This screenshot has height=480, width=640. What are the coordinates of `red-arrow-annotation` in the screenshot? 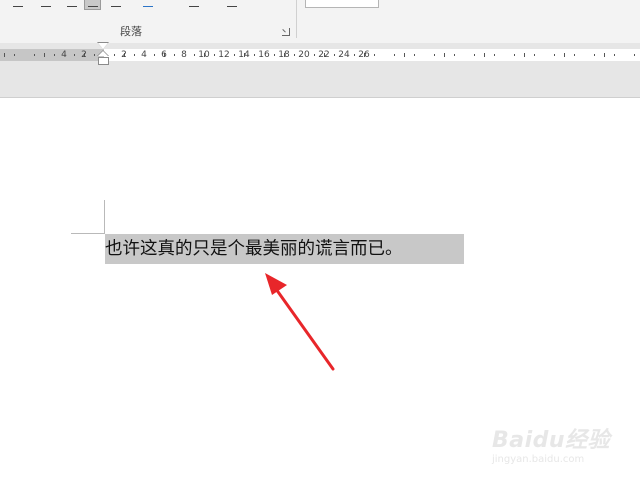 It's located at (300, 322).